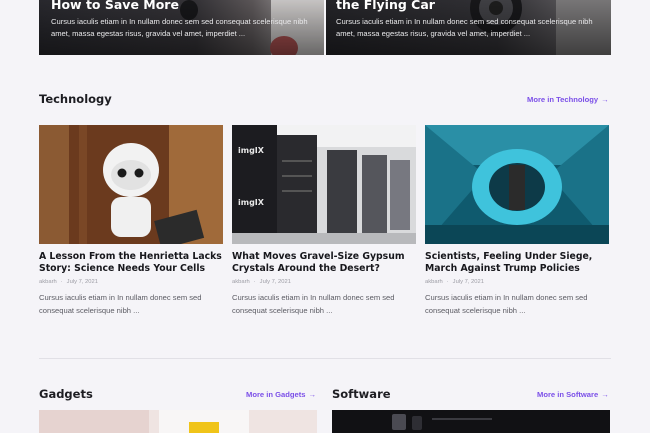  Describe the element at coordinates (325, 358) in the screenshot. I see `section-divider` at that location.